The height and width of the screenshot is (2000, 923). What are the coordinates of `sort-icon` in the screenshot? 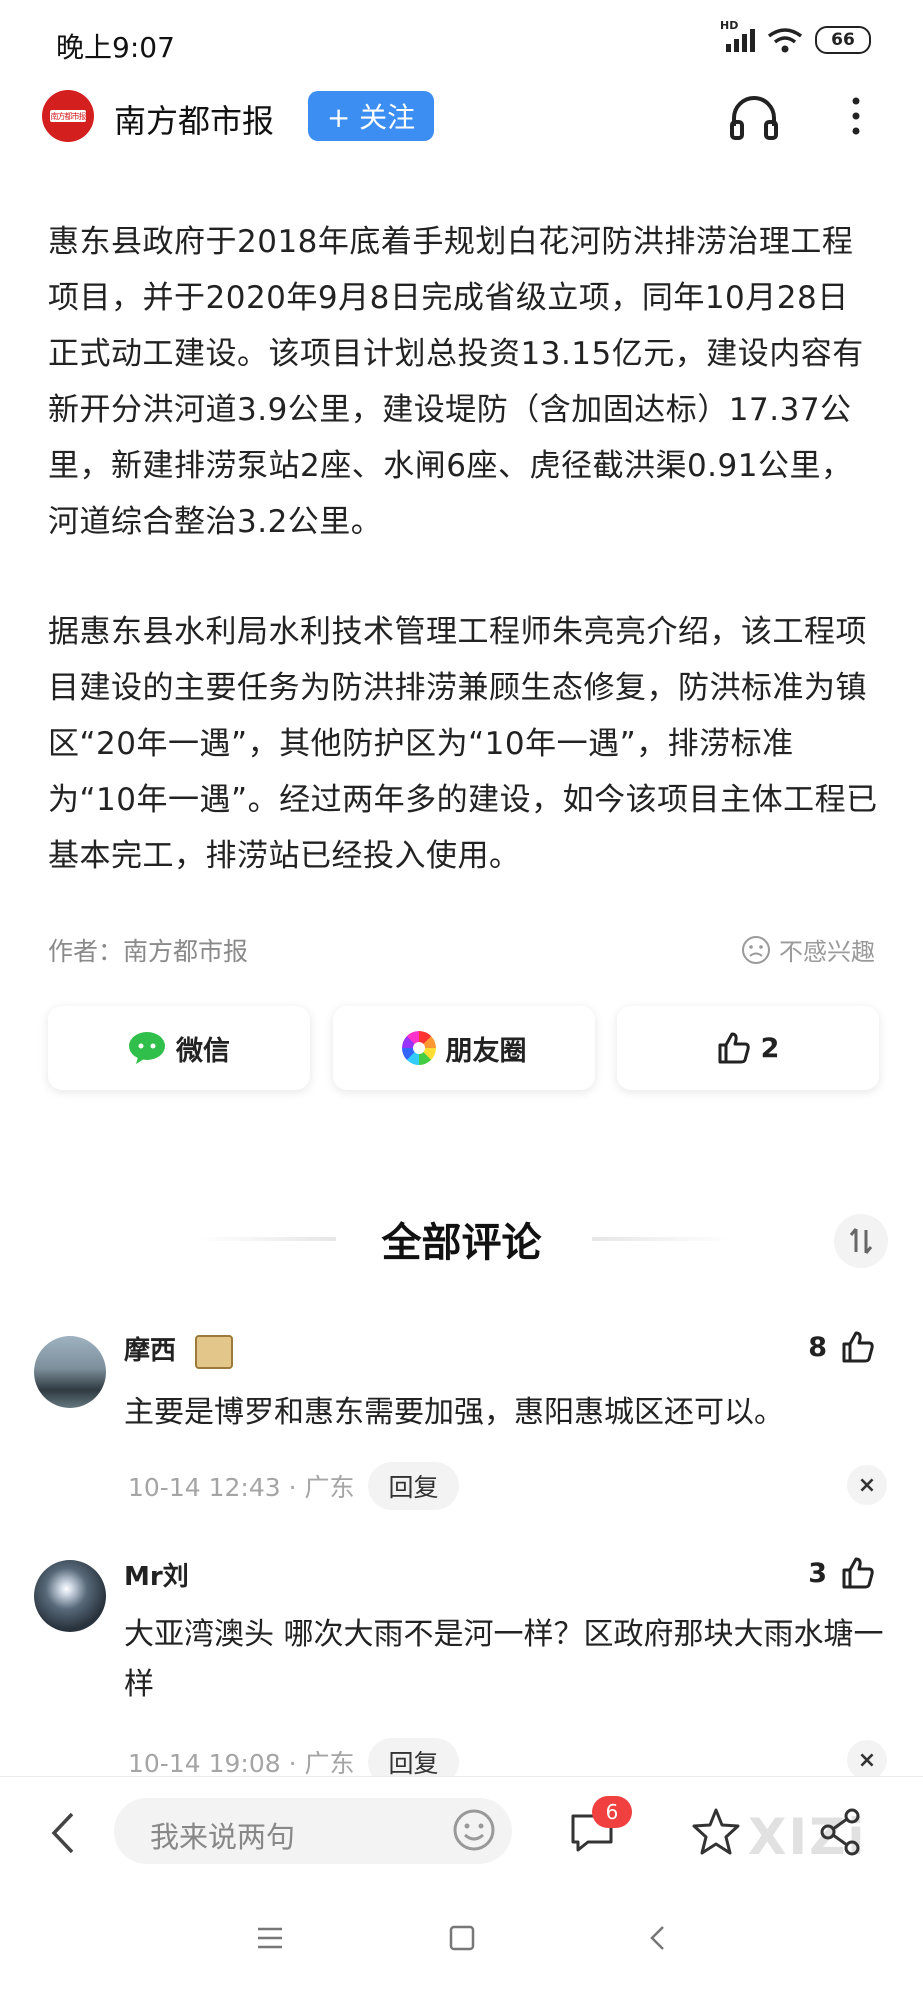 It's located at (861, 1241).